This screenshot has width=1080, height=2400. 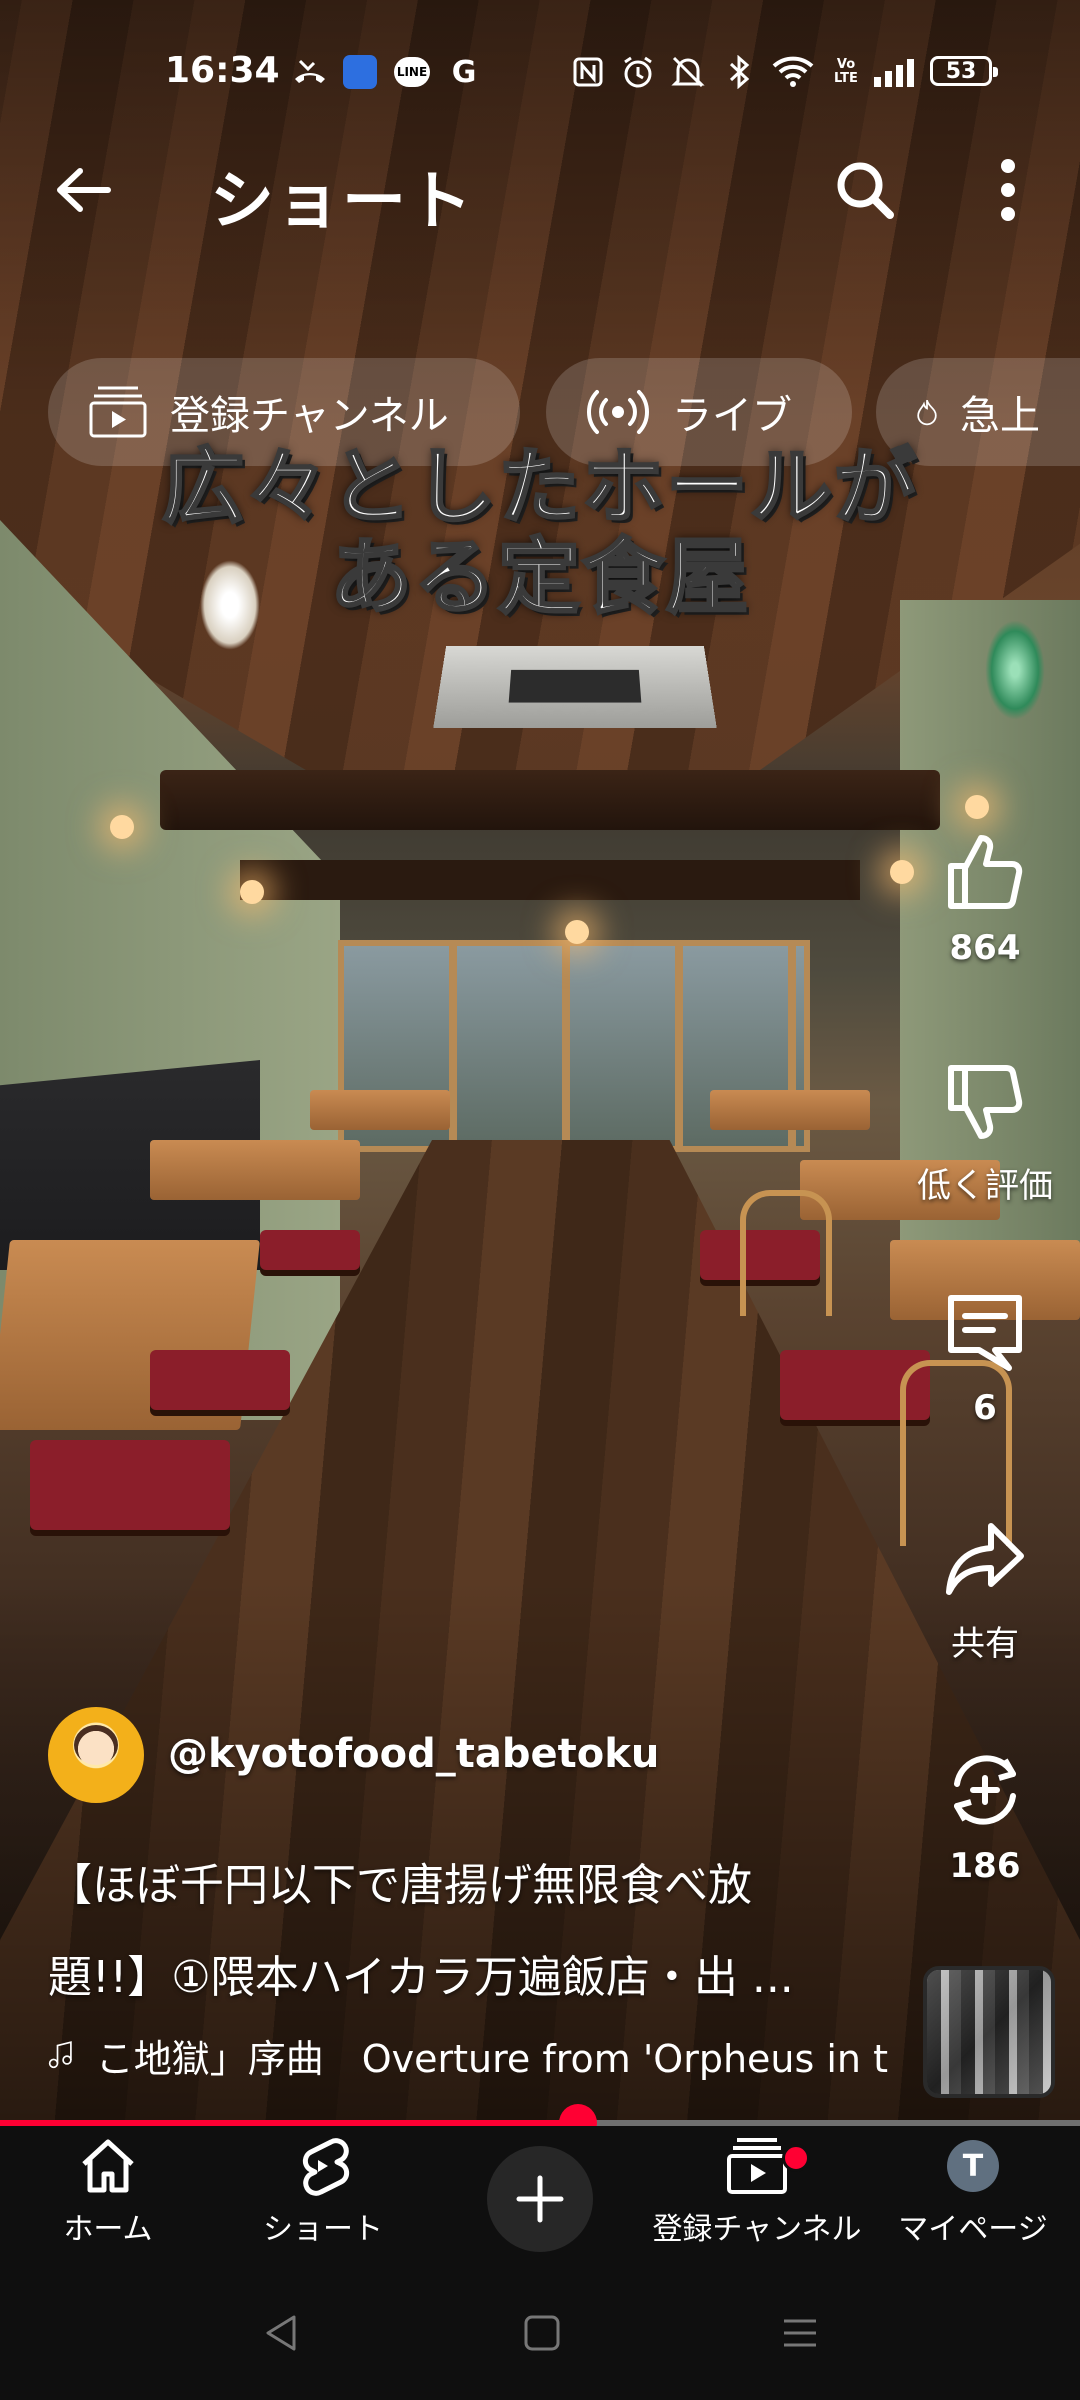 I want to click on pendant-lamp-image, so click(x=1015, y=670).